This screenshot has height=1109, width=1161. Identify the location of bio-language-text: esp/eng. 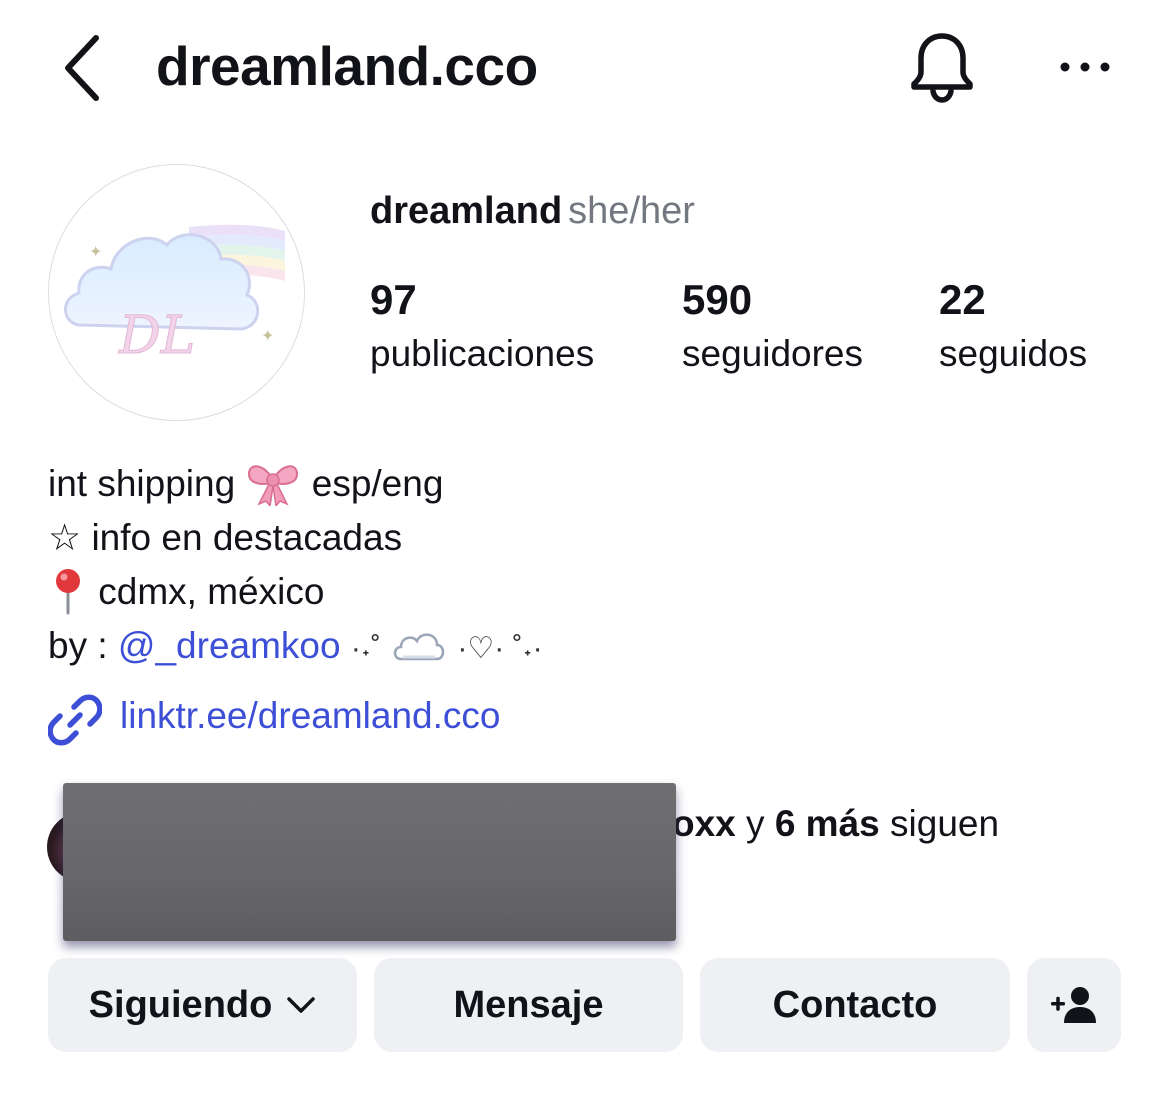
(377, 483).